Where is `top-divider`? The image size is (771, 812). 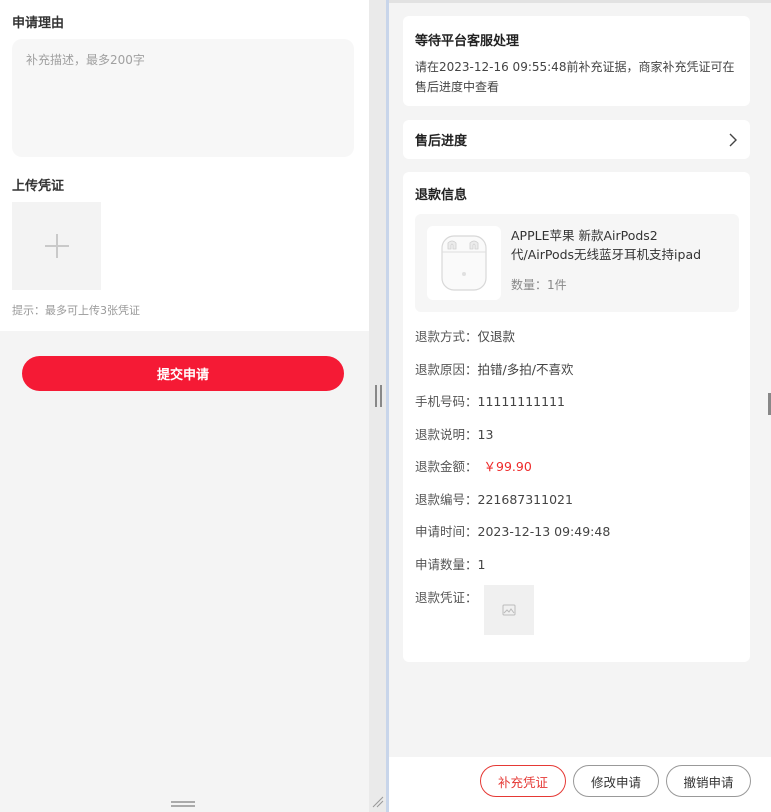
top-divider is located at coordinates (580, 1).